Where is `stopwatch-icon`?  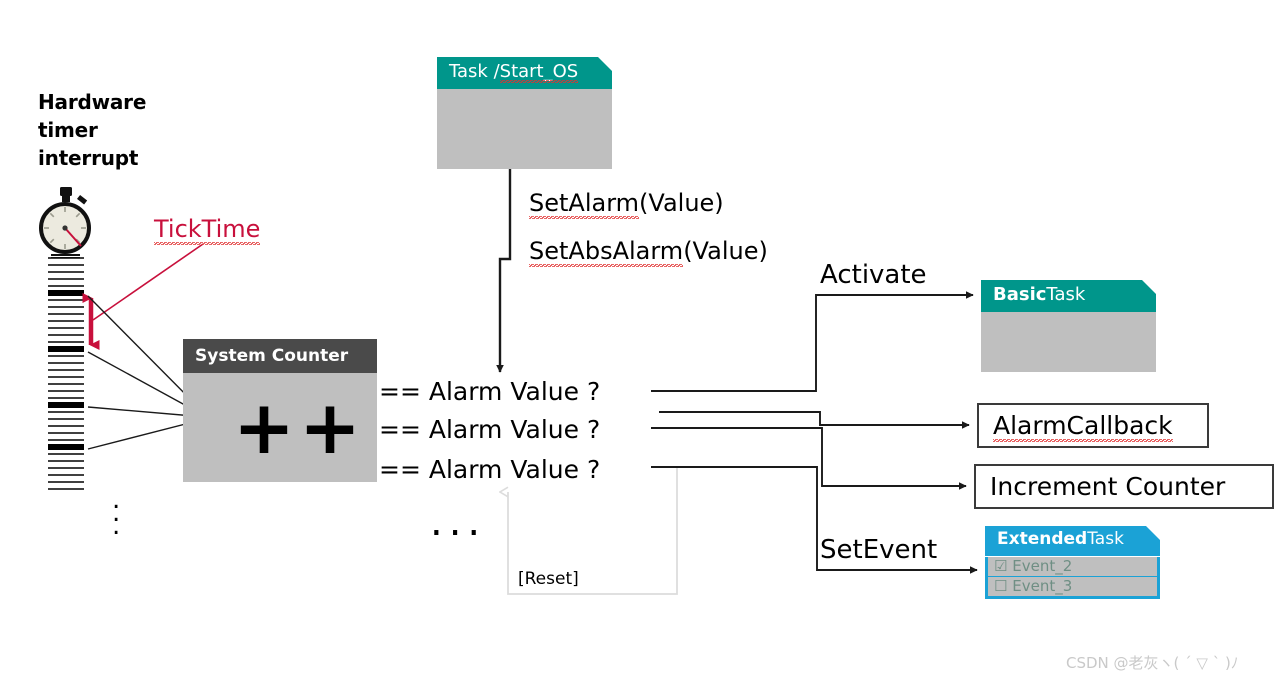 stopwatch-icon is located at coordinates (66, 222).